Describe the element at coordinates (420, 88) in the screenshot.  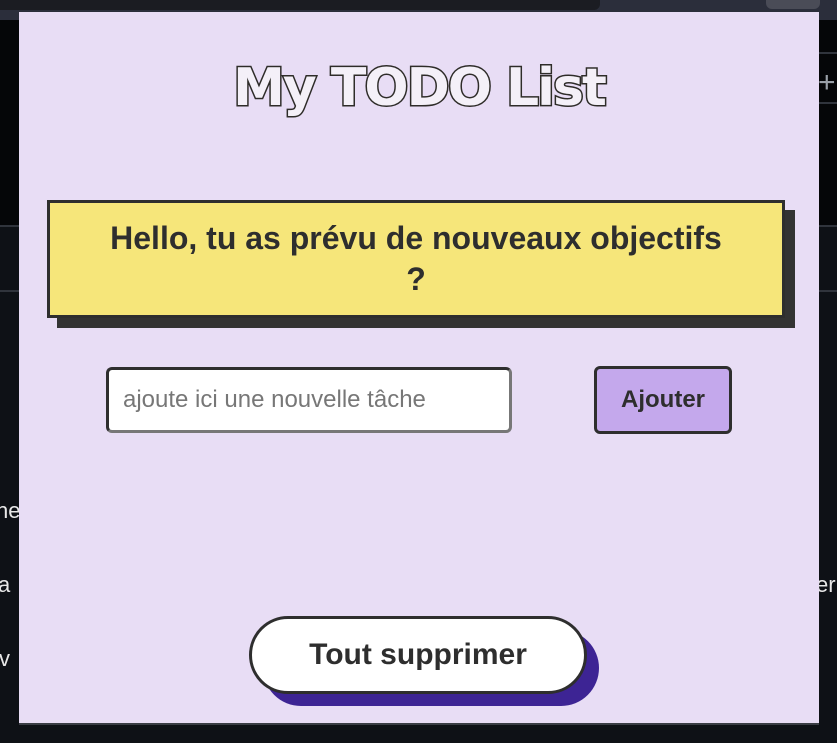
I see `app-title: My TODO List` at that location.